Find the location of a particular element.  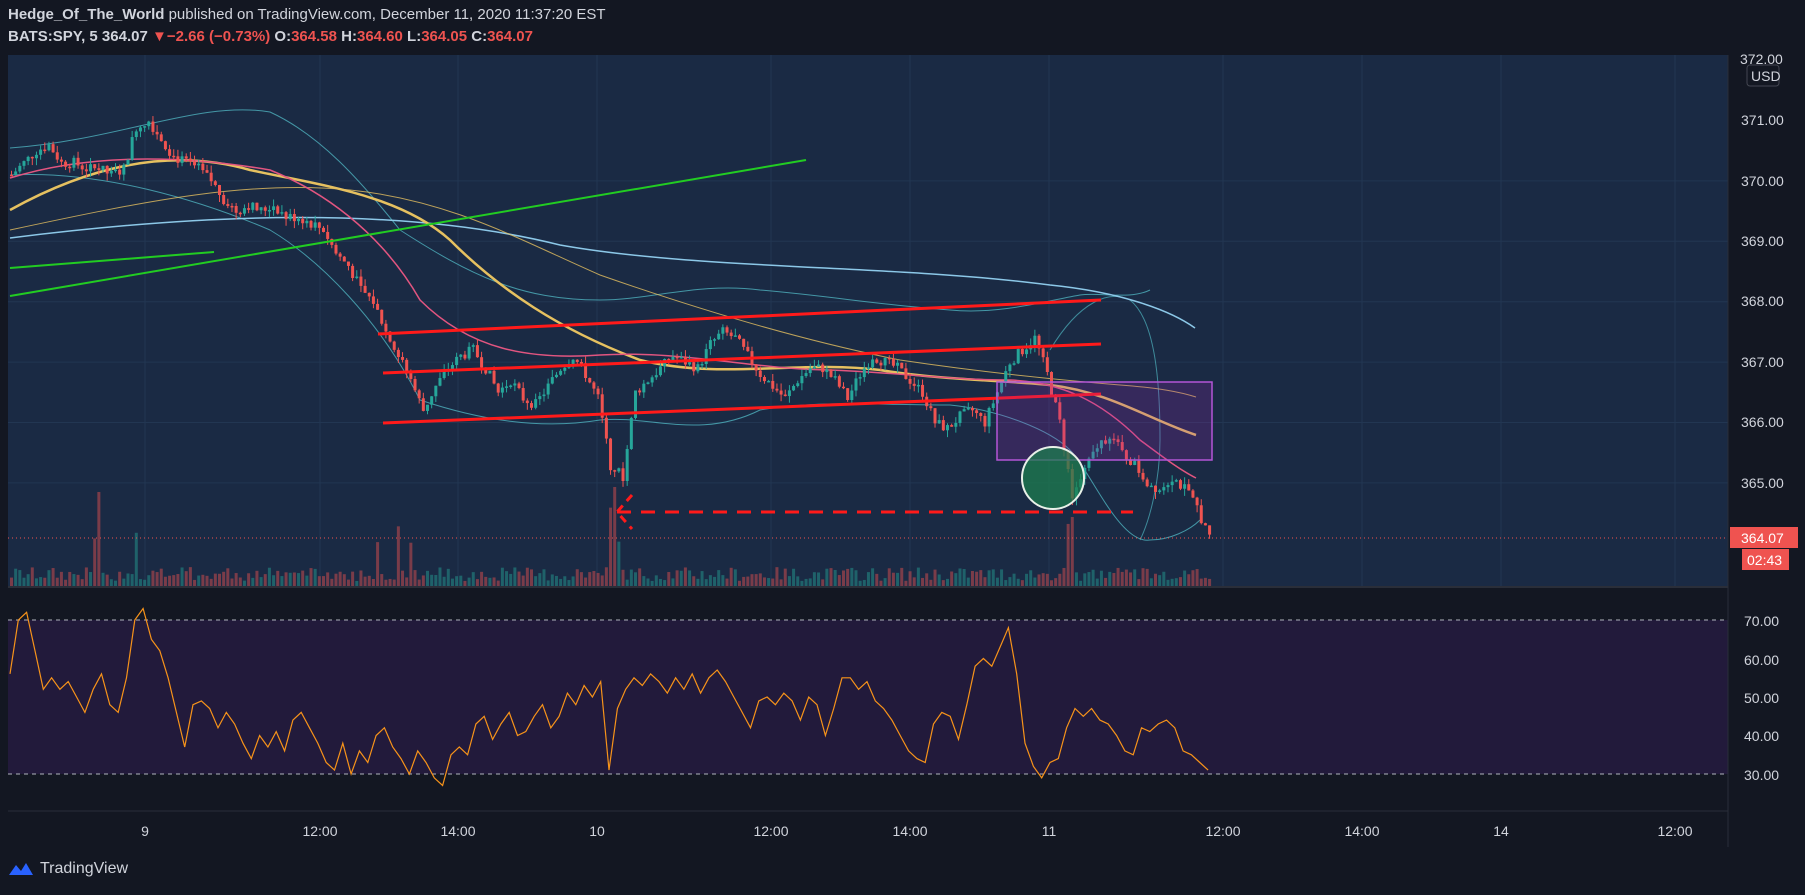

currency-label: USD is located at coordinates (1766, 76).